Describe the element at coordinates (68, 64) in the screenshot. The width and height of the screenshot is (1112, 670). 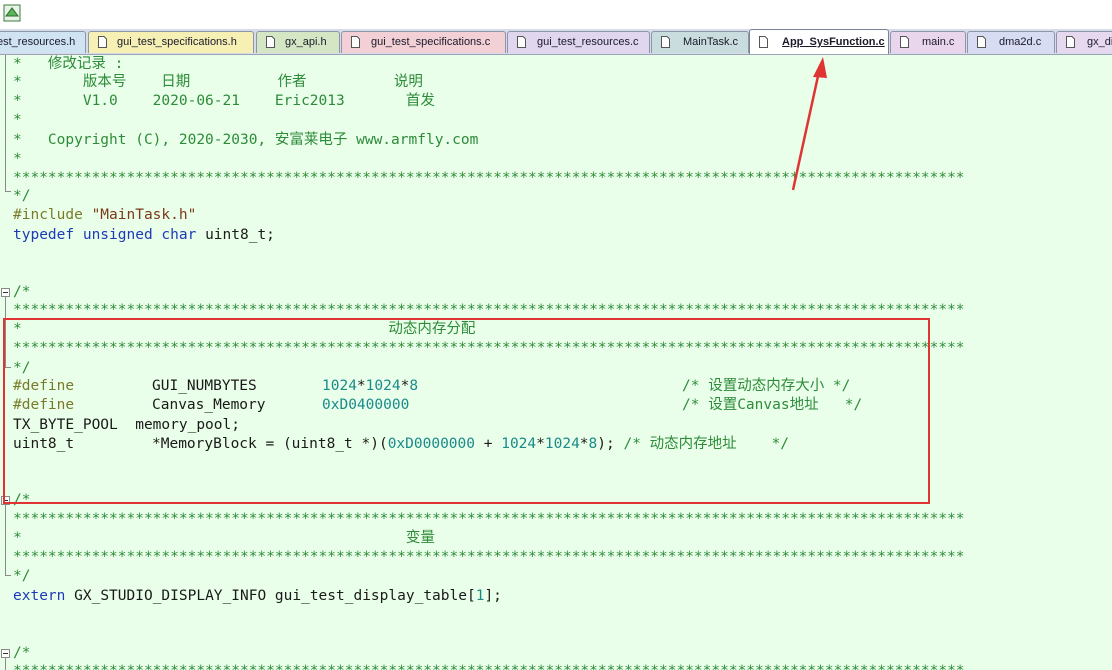
I see `code-line: * 修改记录 :` at that location.